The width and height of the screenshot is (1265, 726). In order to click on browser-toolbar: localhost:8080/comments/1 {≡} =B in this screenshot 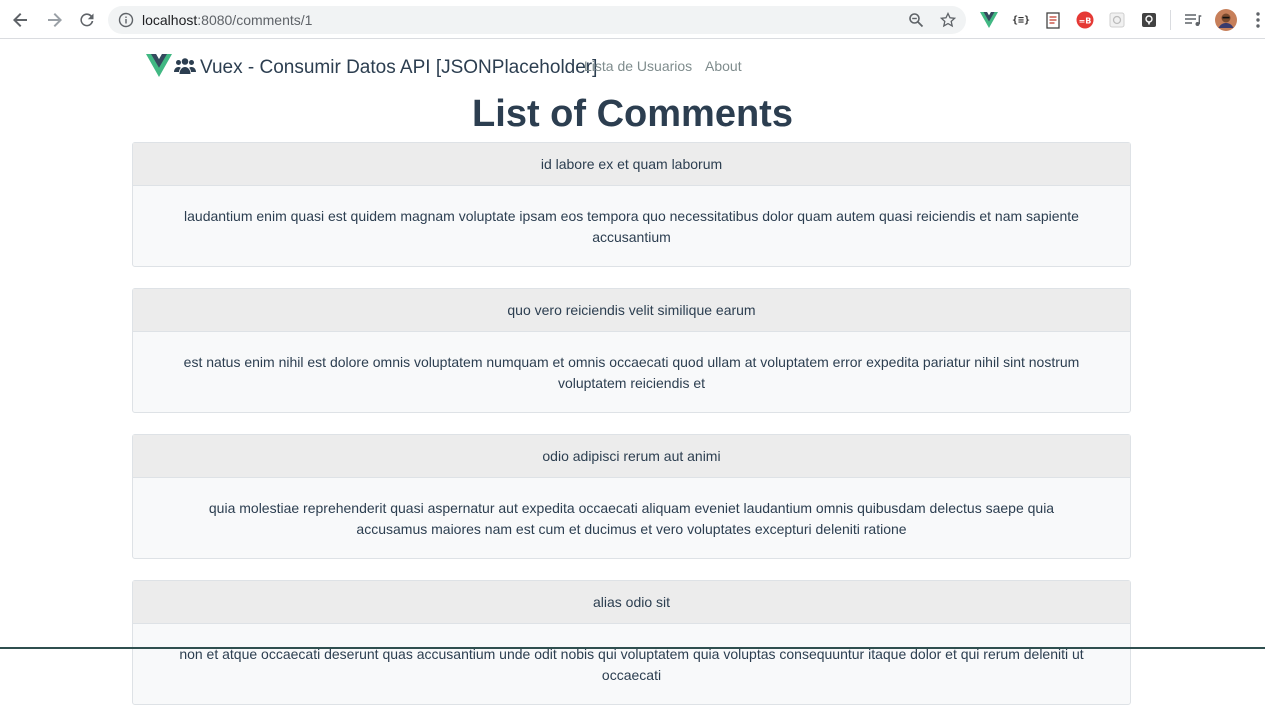, I will do `click(632, 19)`.